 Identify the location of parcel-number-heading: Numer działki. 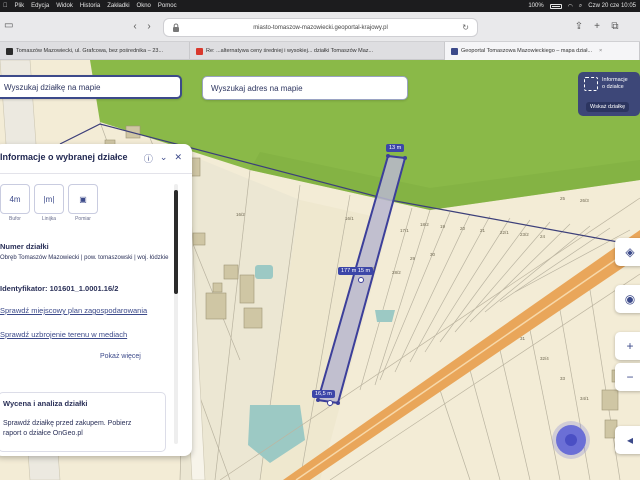
(24, 246).